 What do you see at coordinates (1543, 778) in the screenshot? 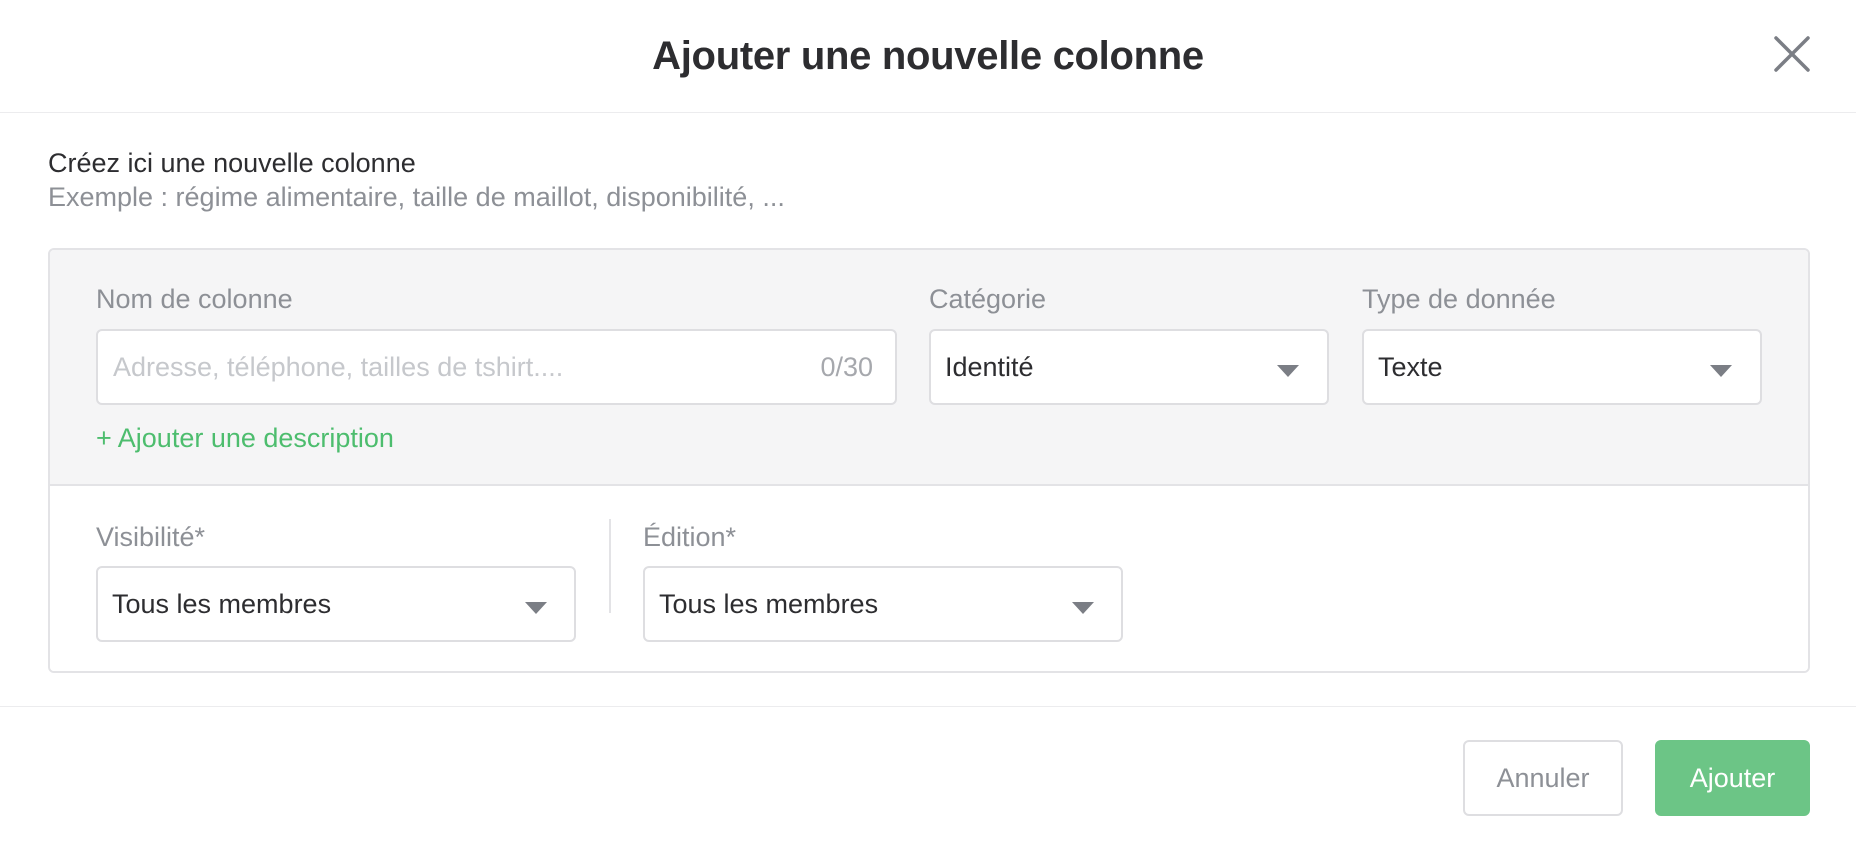
I see `cancel-button: Annuler` at bounding box center [1543, 778].